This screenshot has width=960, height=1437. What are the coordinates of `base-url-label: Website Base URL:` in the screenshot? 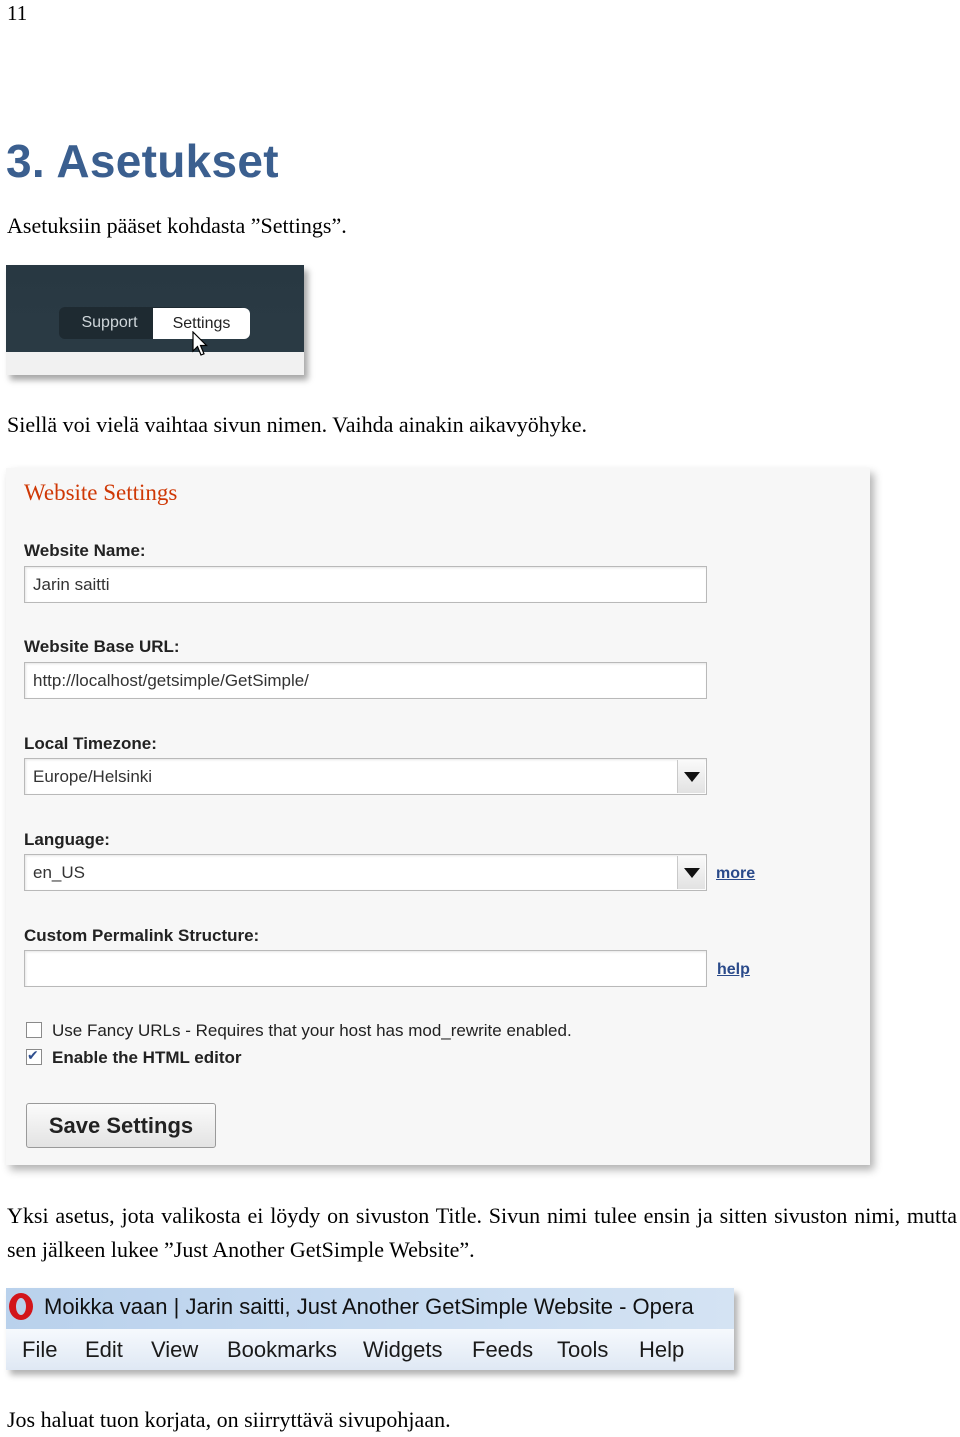 It's located at (102, 646).